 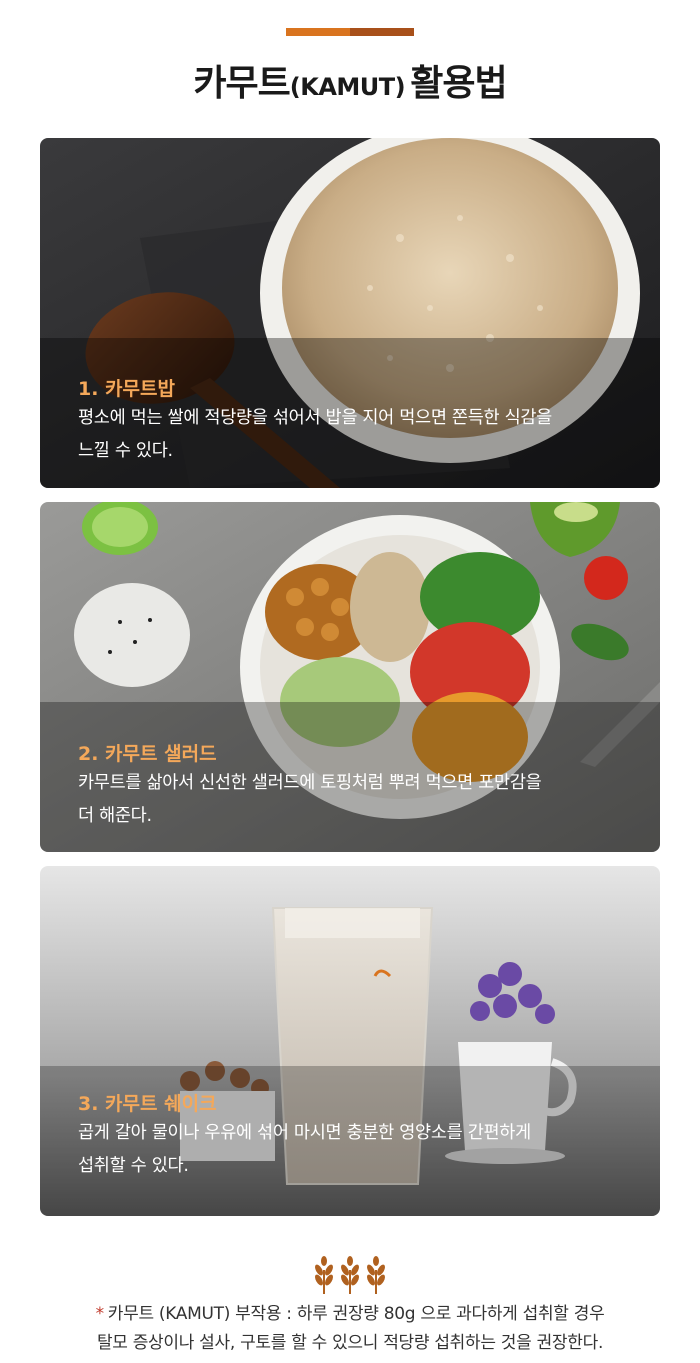 What do you see at coordinates (126, 389) in the screenshot?
I see `card-heading: 1. 카무트밥` at bounding box center [126, 389].